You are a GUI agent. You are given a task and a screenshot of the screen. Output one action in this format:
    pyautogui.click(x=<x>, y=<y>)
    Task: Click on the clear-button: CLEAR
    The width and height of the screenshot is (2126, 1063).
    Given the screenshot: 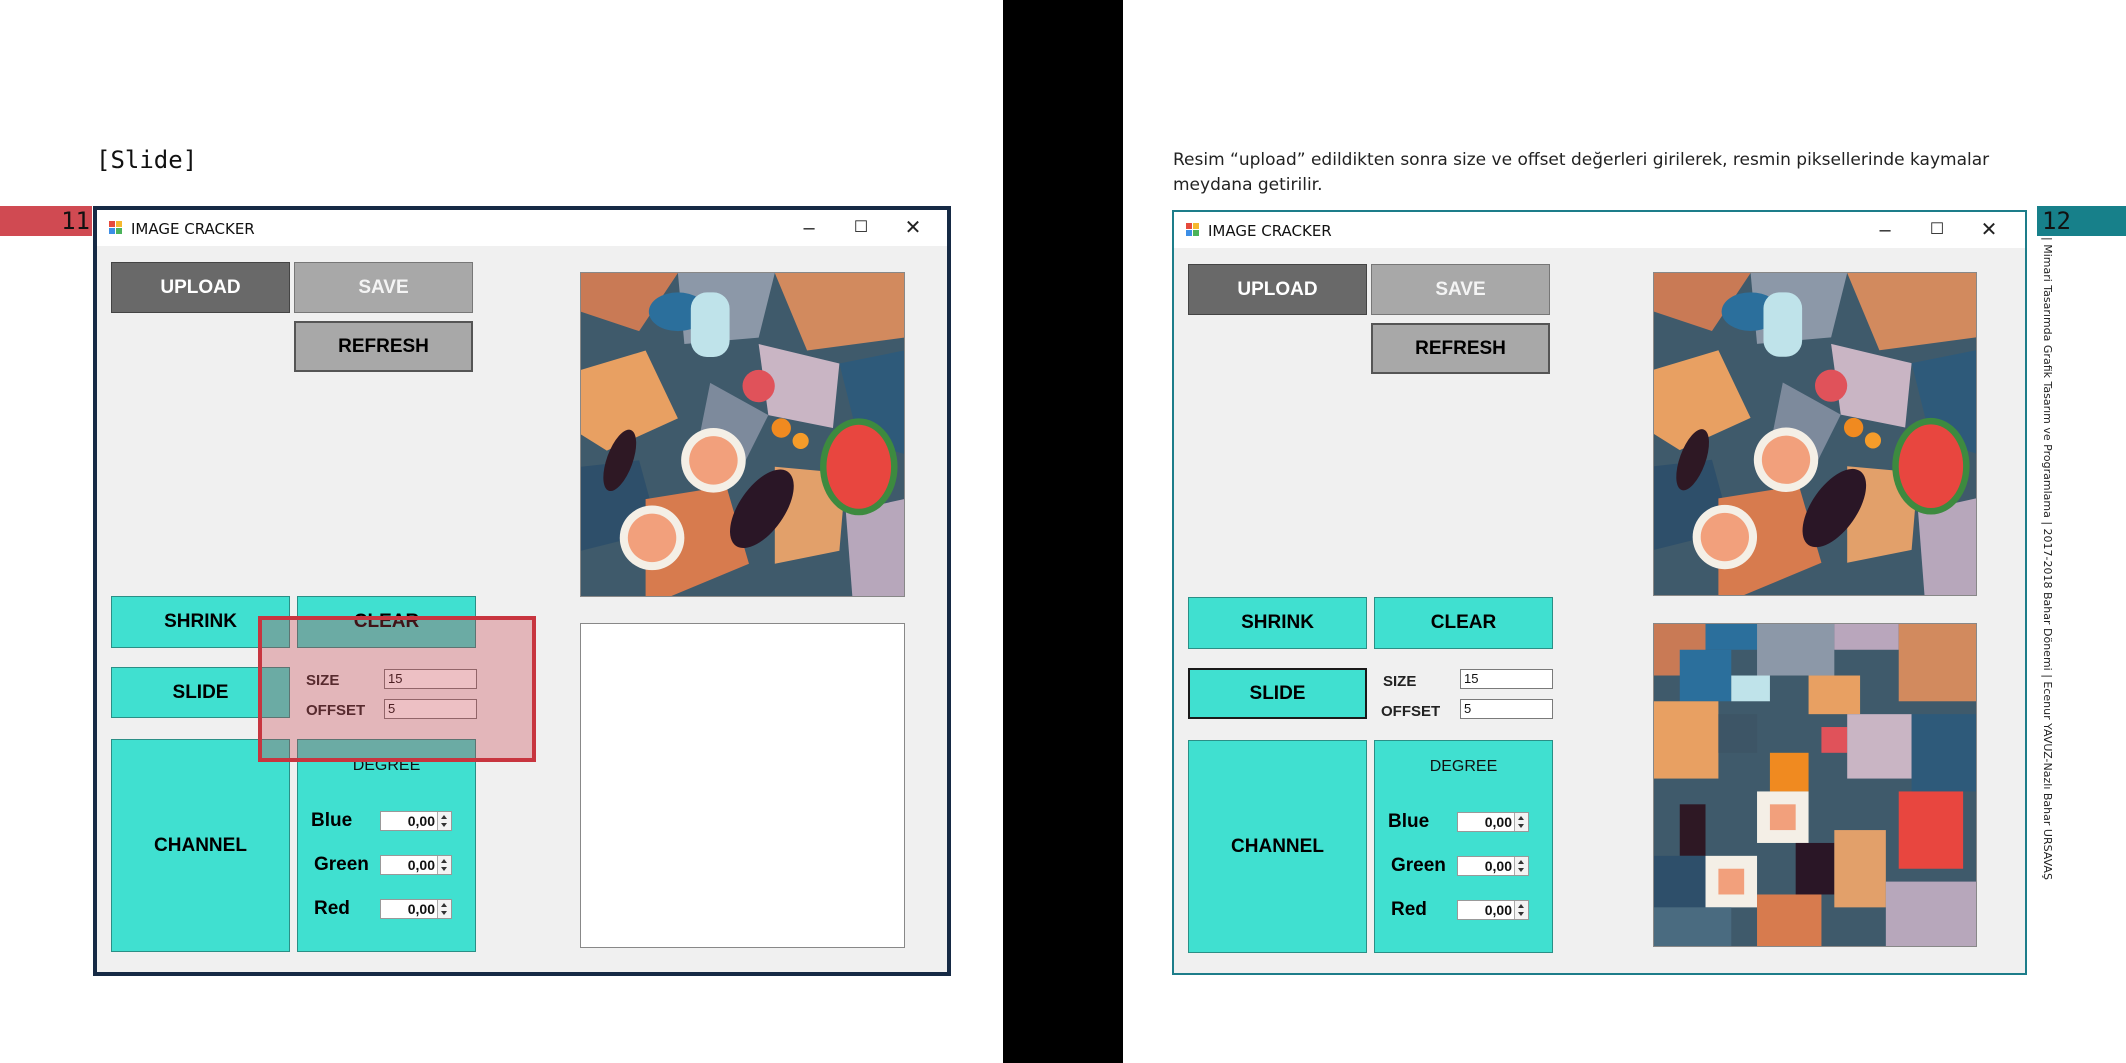 What is the action you would take?
    pyautogui.click(x=1463, y=623)
    